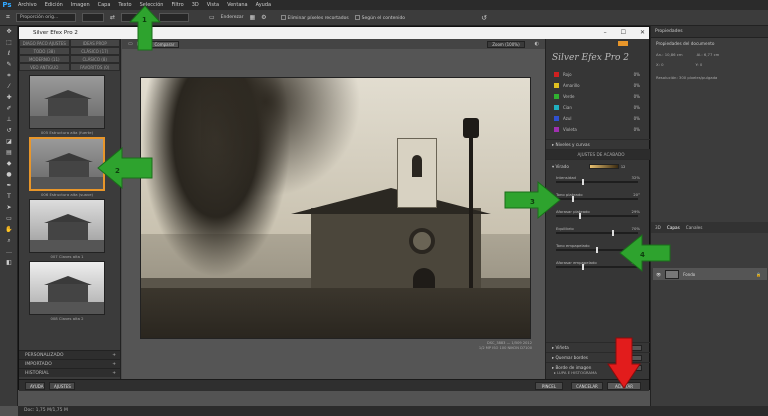 The width and height of the screenshot is (768, 416). I want to click on callout-arrow-1: 1, so click(145, 28).